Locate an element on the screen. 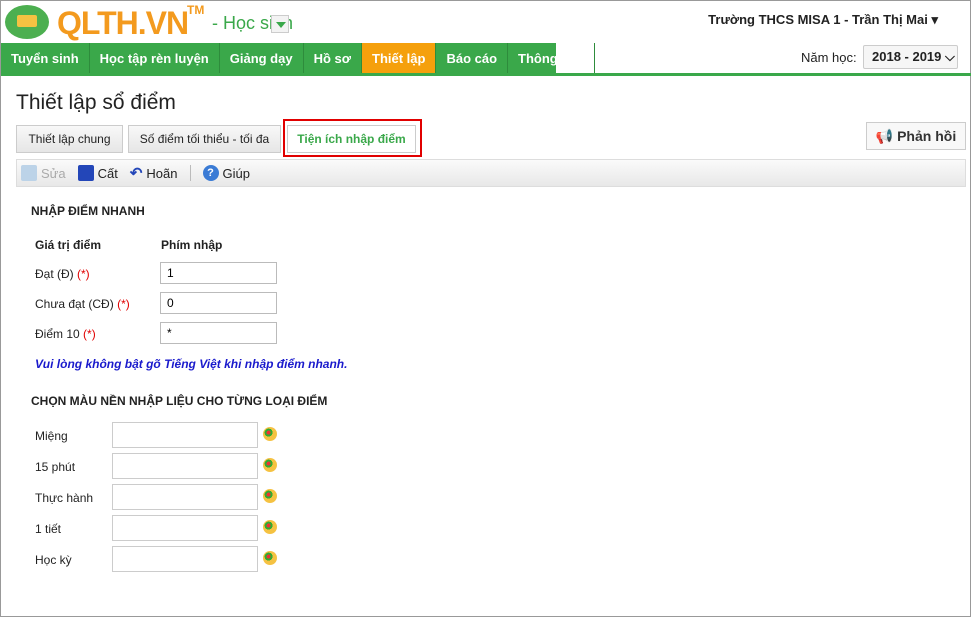 Image resolution: width=971 pixels, height=617 pixels. undo-button: ↶ Hoãn is located at coordinates (154, 173).